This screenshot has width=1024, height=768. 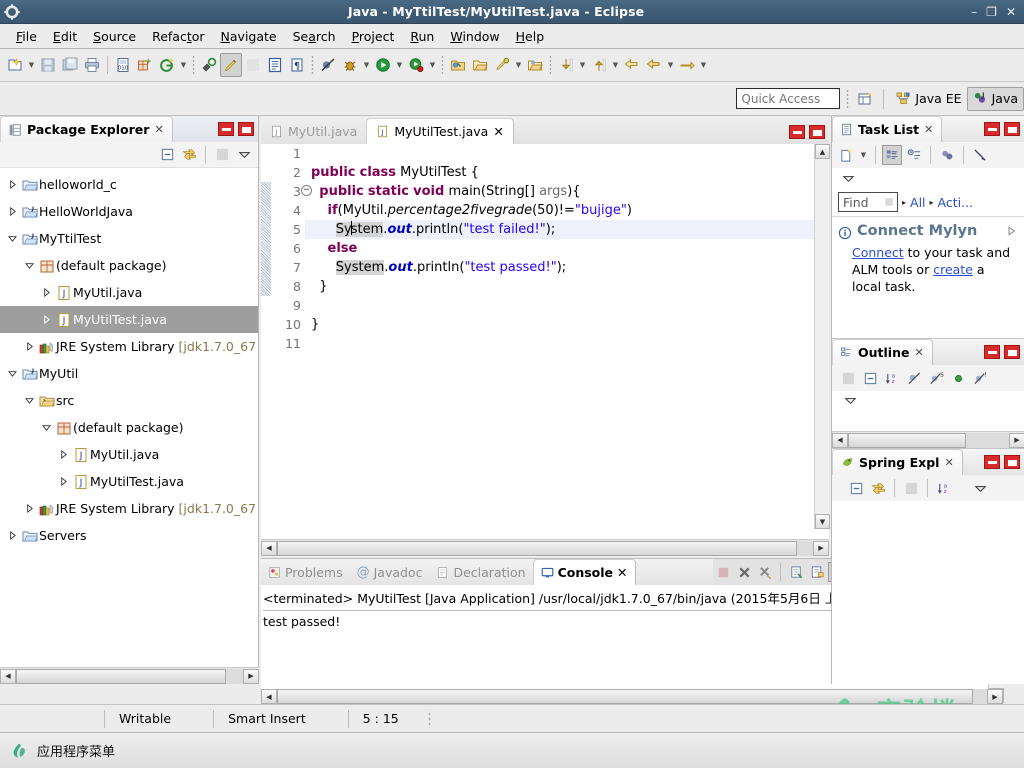 I want to click on run-arrow: ▼, so click(x=399, y=65).